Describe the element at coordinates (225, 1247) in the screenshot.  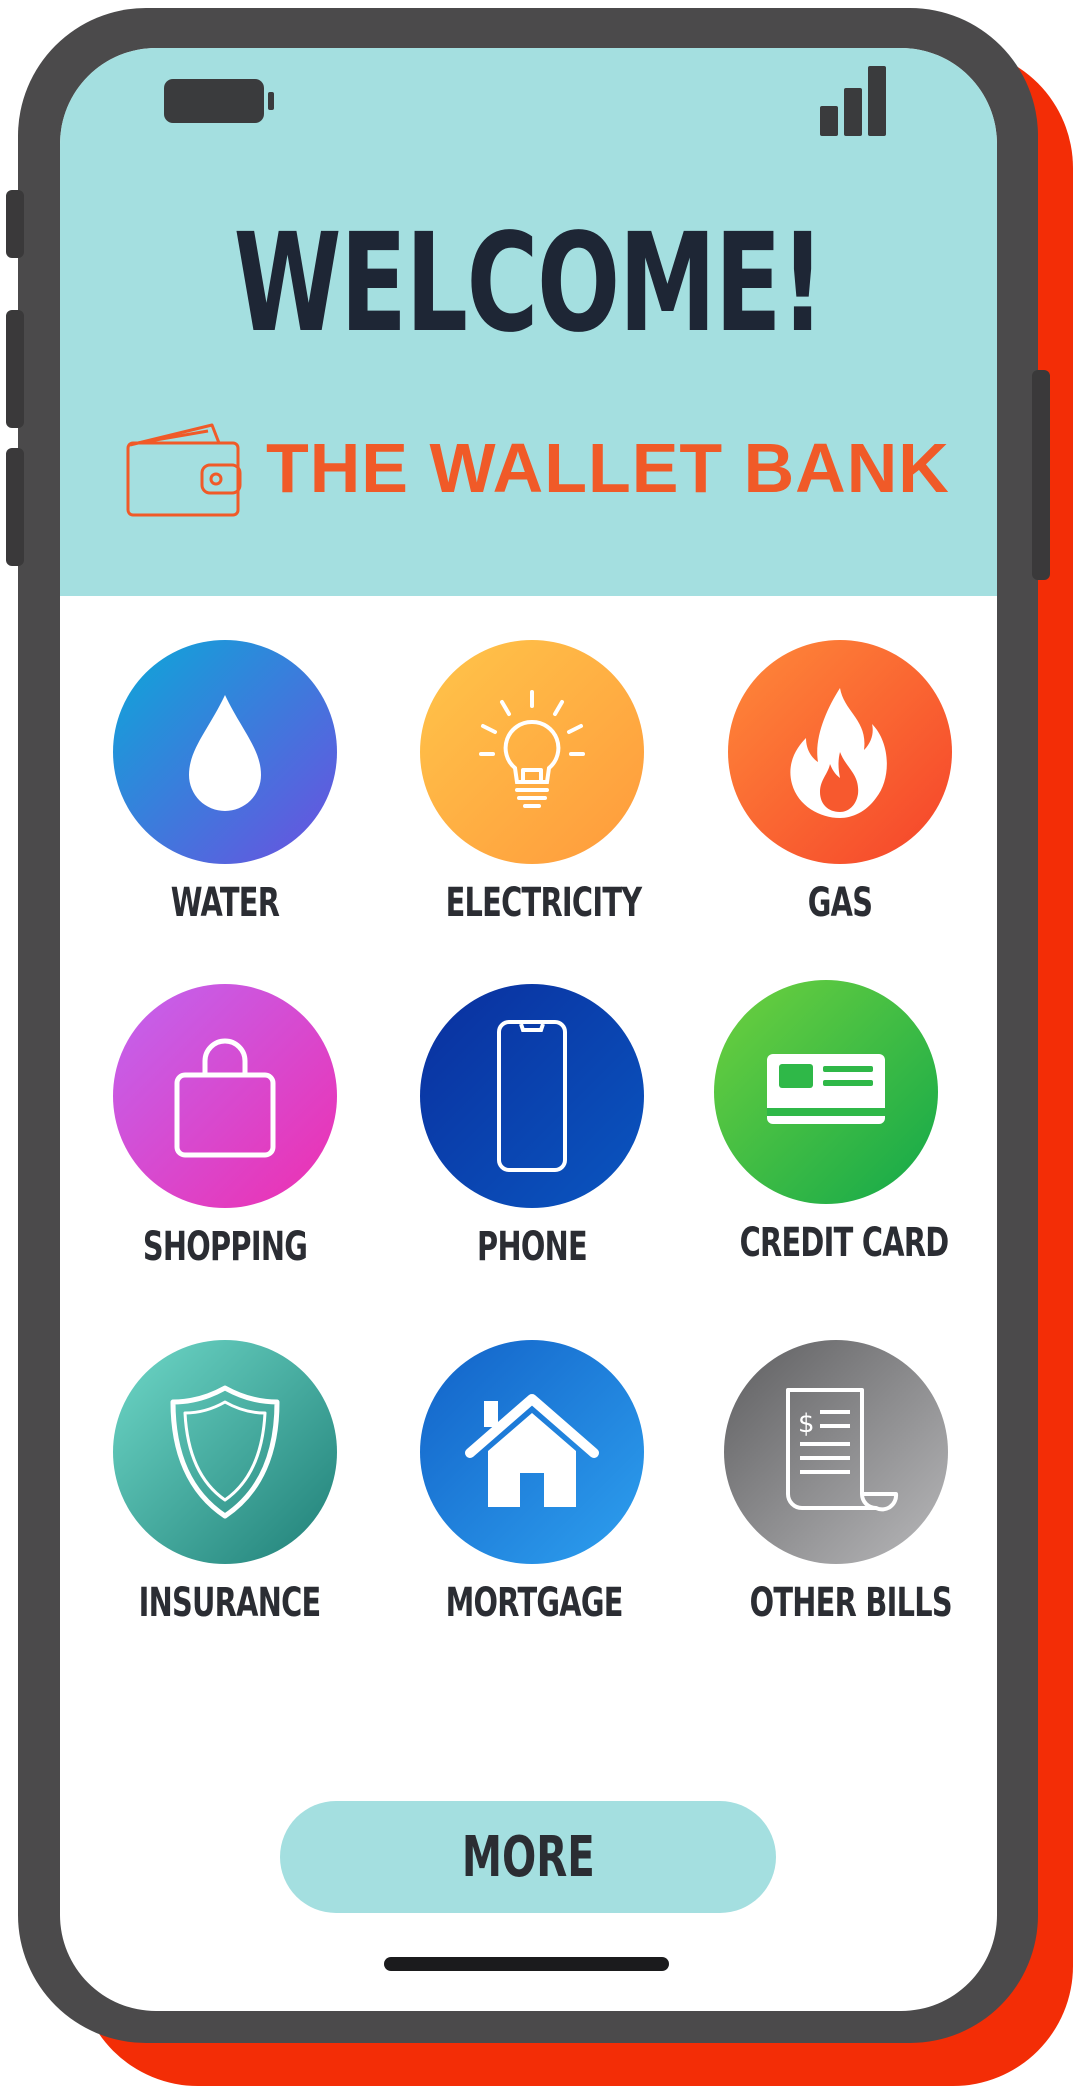
I see `category-label: SHOPPING` at that location.